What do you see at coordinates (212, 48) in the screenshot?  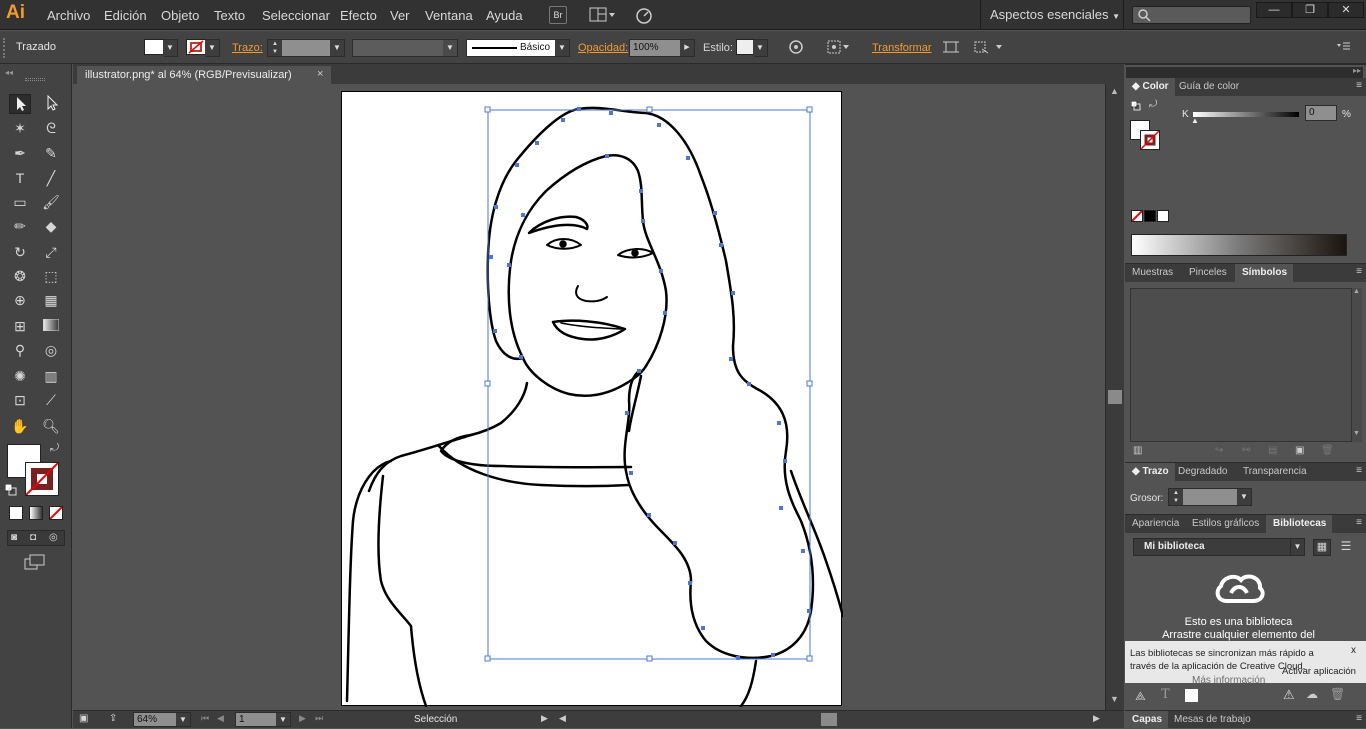 I see `stroke-dropdown: ▼` at bounding box center [212, 48].